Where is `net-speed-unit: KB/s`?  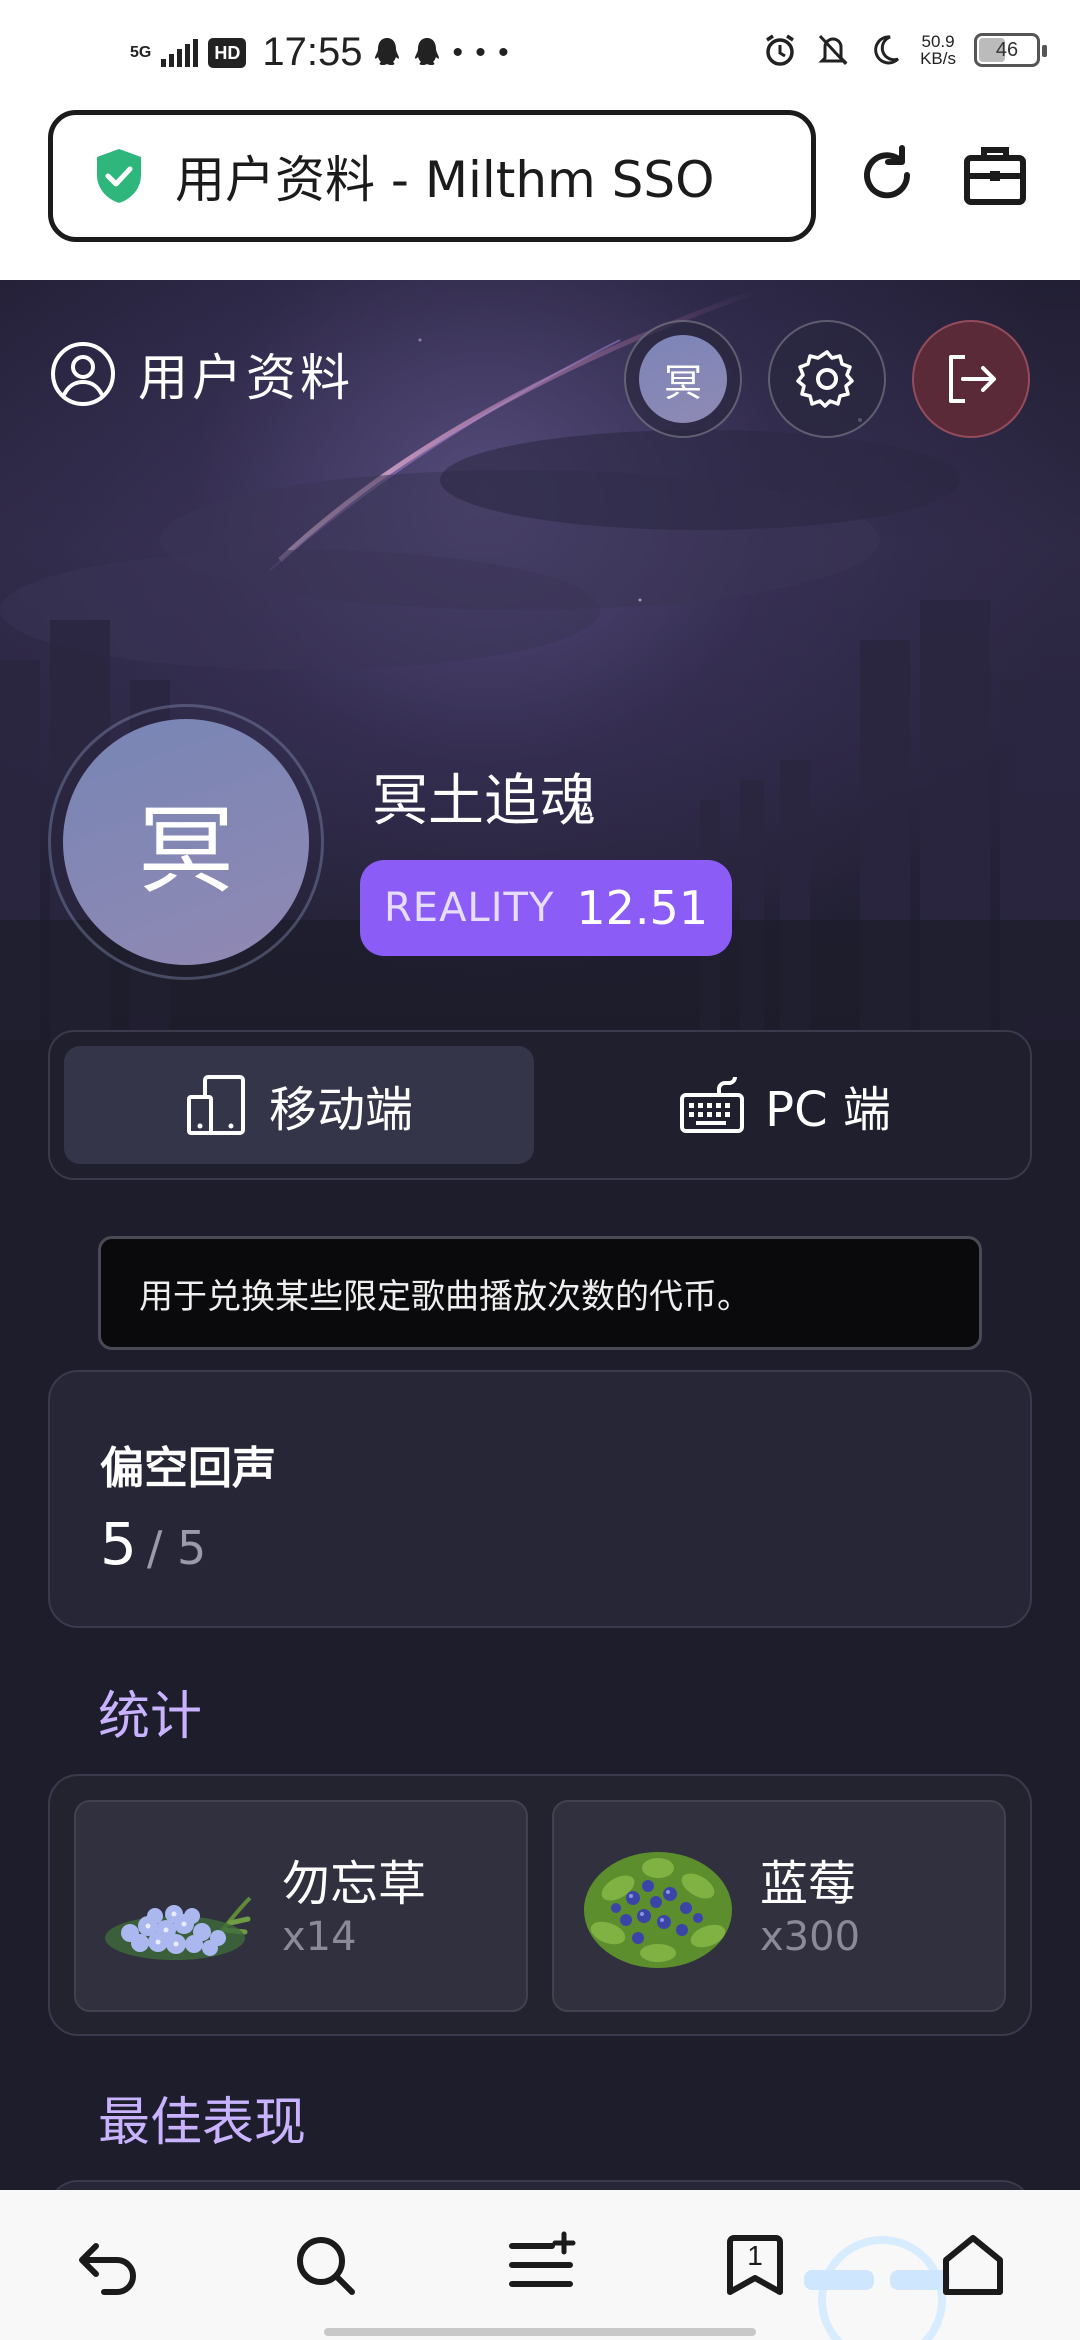
net-speed-unit: KB/s is located at coordinates (938, 58).